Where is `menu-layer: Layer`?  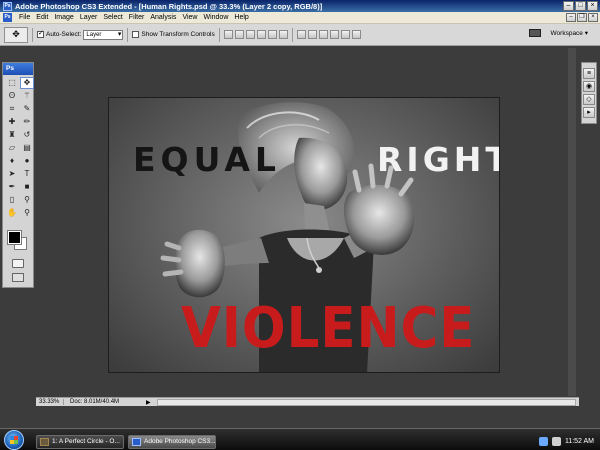 menu-layer: Layer is located at coordinates (89, 17).